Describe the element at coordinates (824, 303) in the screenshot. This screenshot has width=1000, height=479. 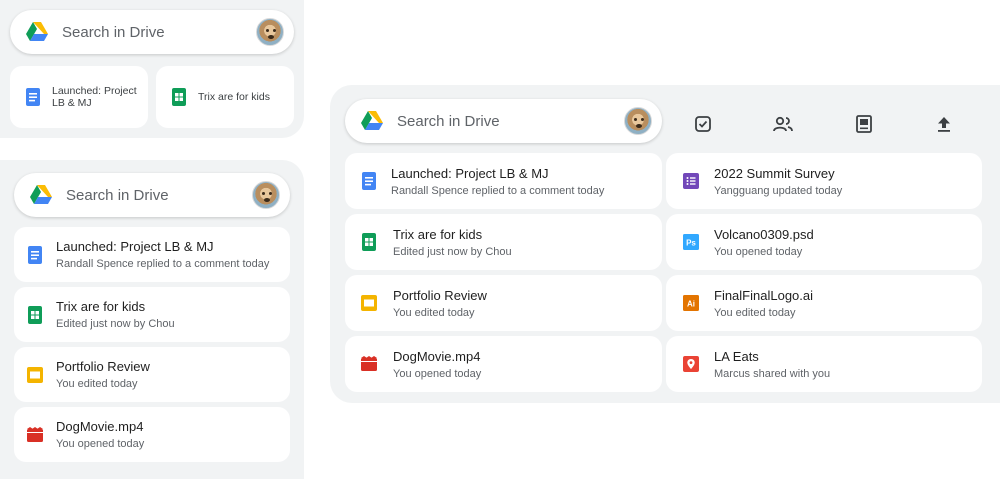
I see `file-card: Ai FinalFinalLogo.ai You edited today` at that location.